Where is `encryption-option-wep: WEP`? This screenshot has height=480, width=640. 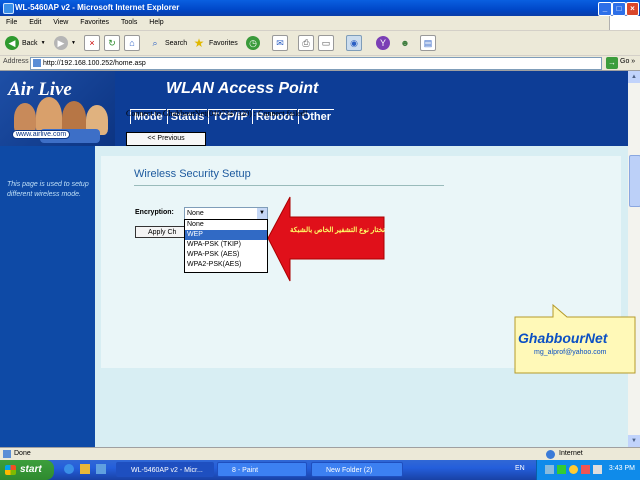 encryption-option-wep: WEP is located at coordinates (226, 235).